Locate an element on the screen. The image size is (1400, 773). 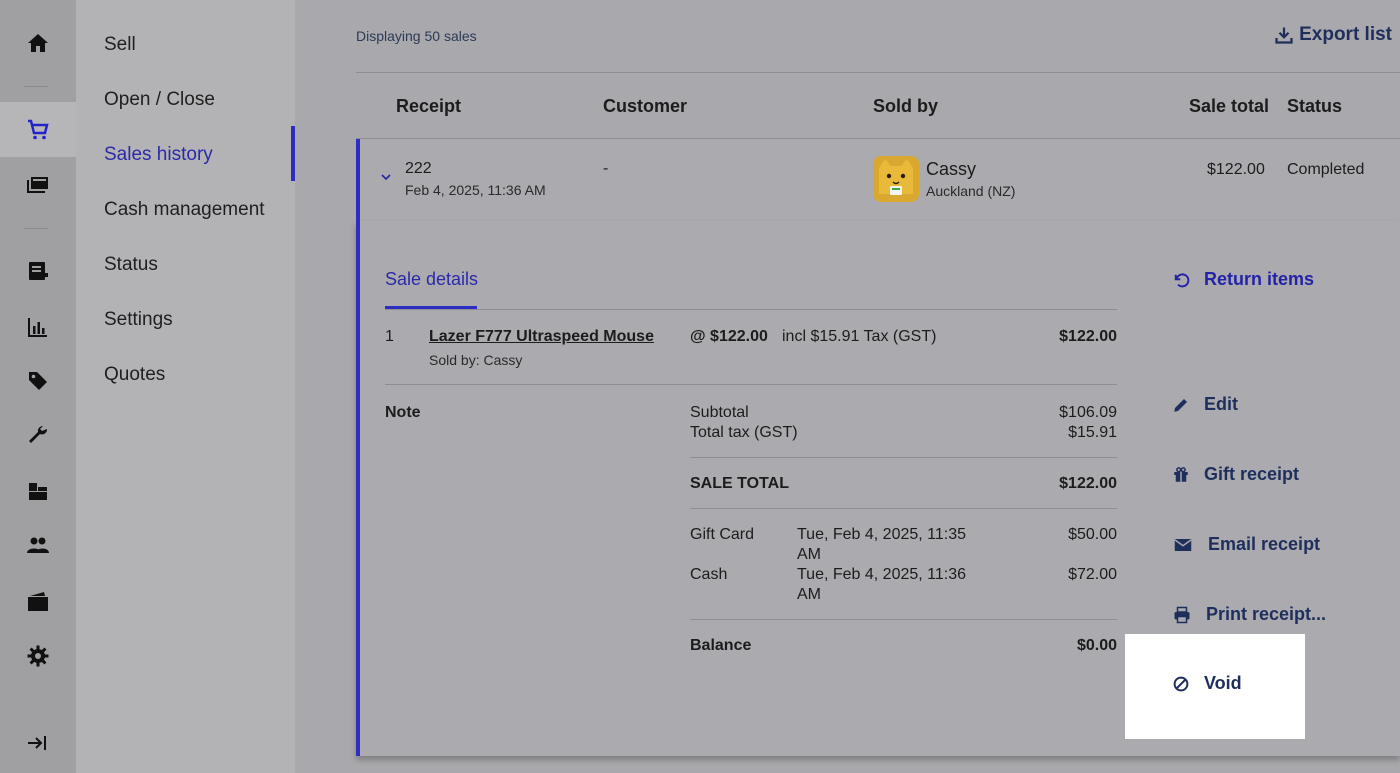
rail-products is located at coordinates (38, 380).